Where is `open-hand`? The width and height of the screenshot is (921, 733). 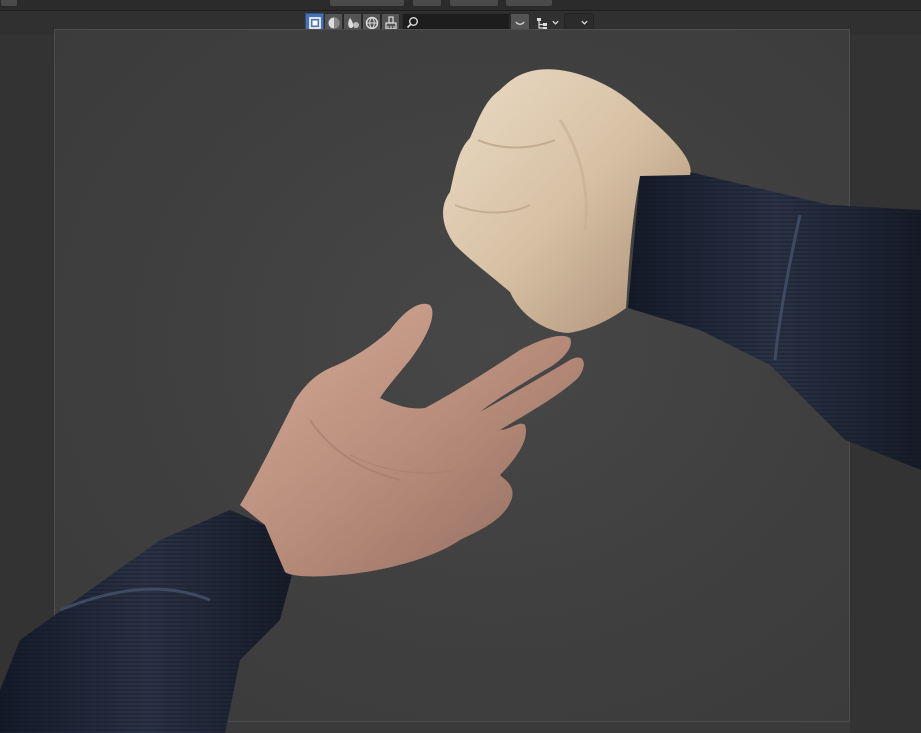 open-hand is located at coordinates (412, 440).